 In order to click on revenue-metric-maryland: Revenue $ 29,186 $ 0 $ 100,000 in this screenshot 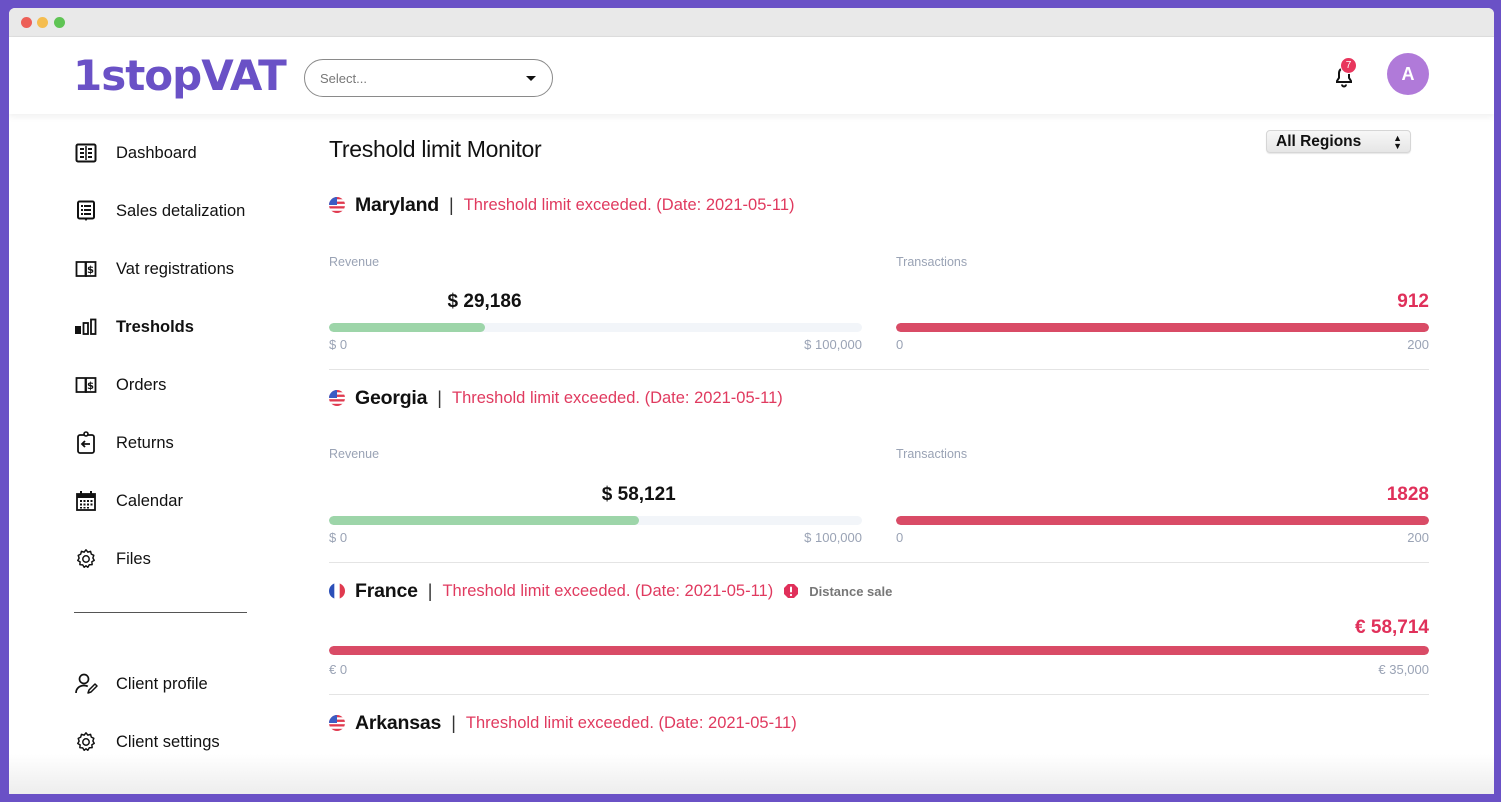, I will do `click(595, 305)`.